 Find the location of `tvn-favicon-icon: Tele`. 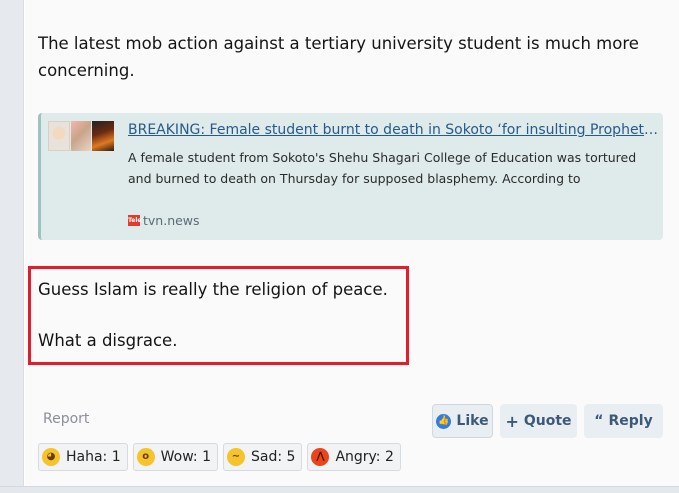

tvn-favicon-icon: Tele is located at coordinates (135, 220).